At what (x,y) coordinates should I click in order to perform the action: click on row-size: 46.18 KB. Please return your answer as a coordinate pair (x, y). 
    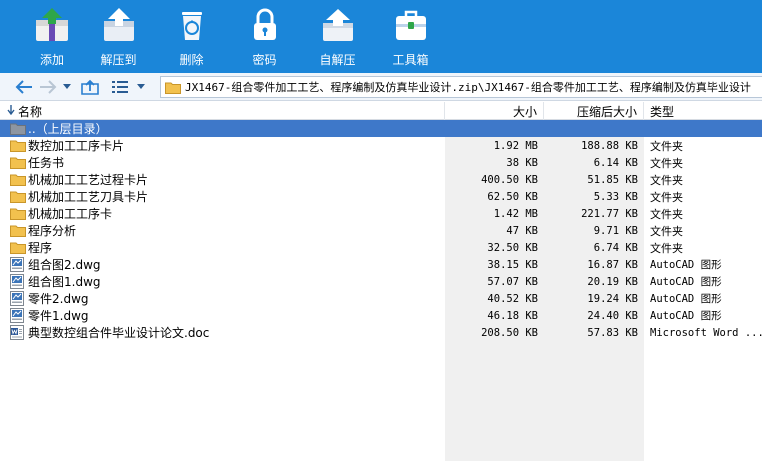
    Looking at the image, I should click on (512, 315).